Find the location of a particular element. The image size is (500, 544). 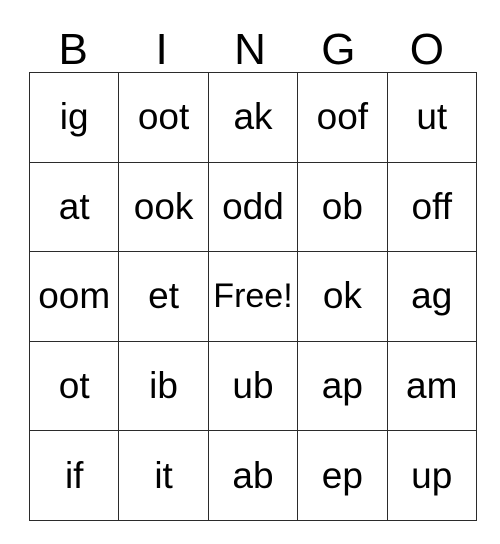

bingo-cell-g3: ok is located at coordinates (342, 296).